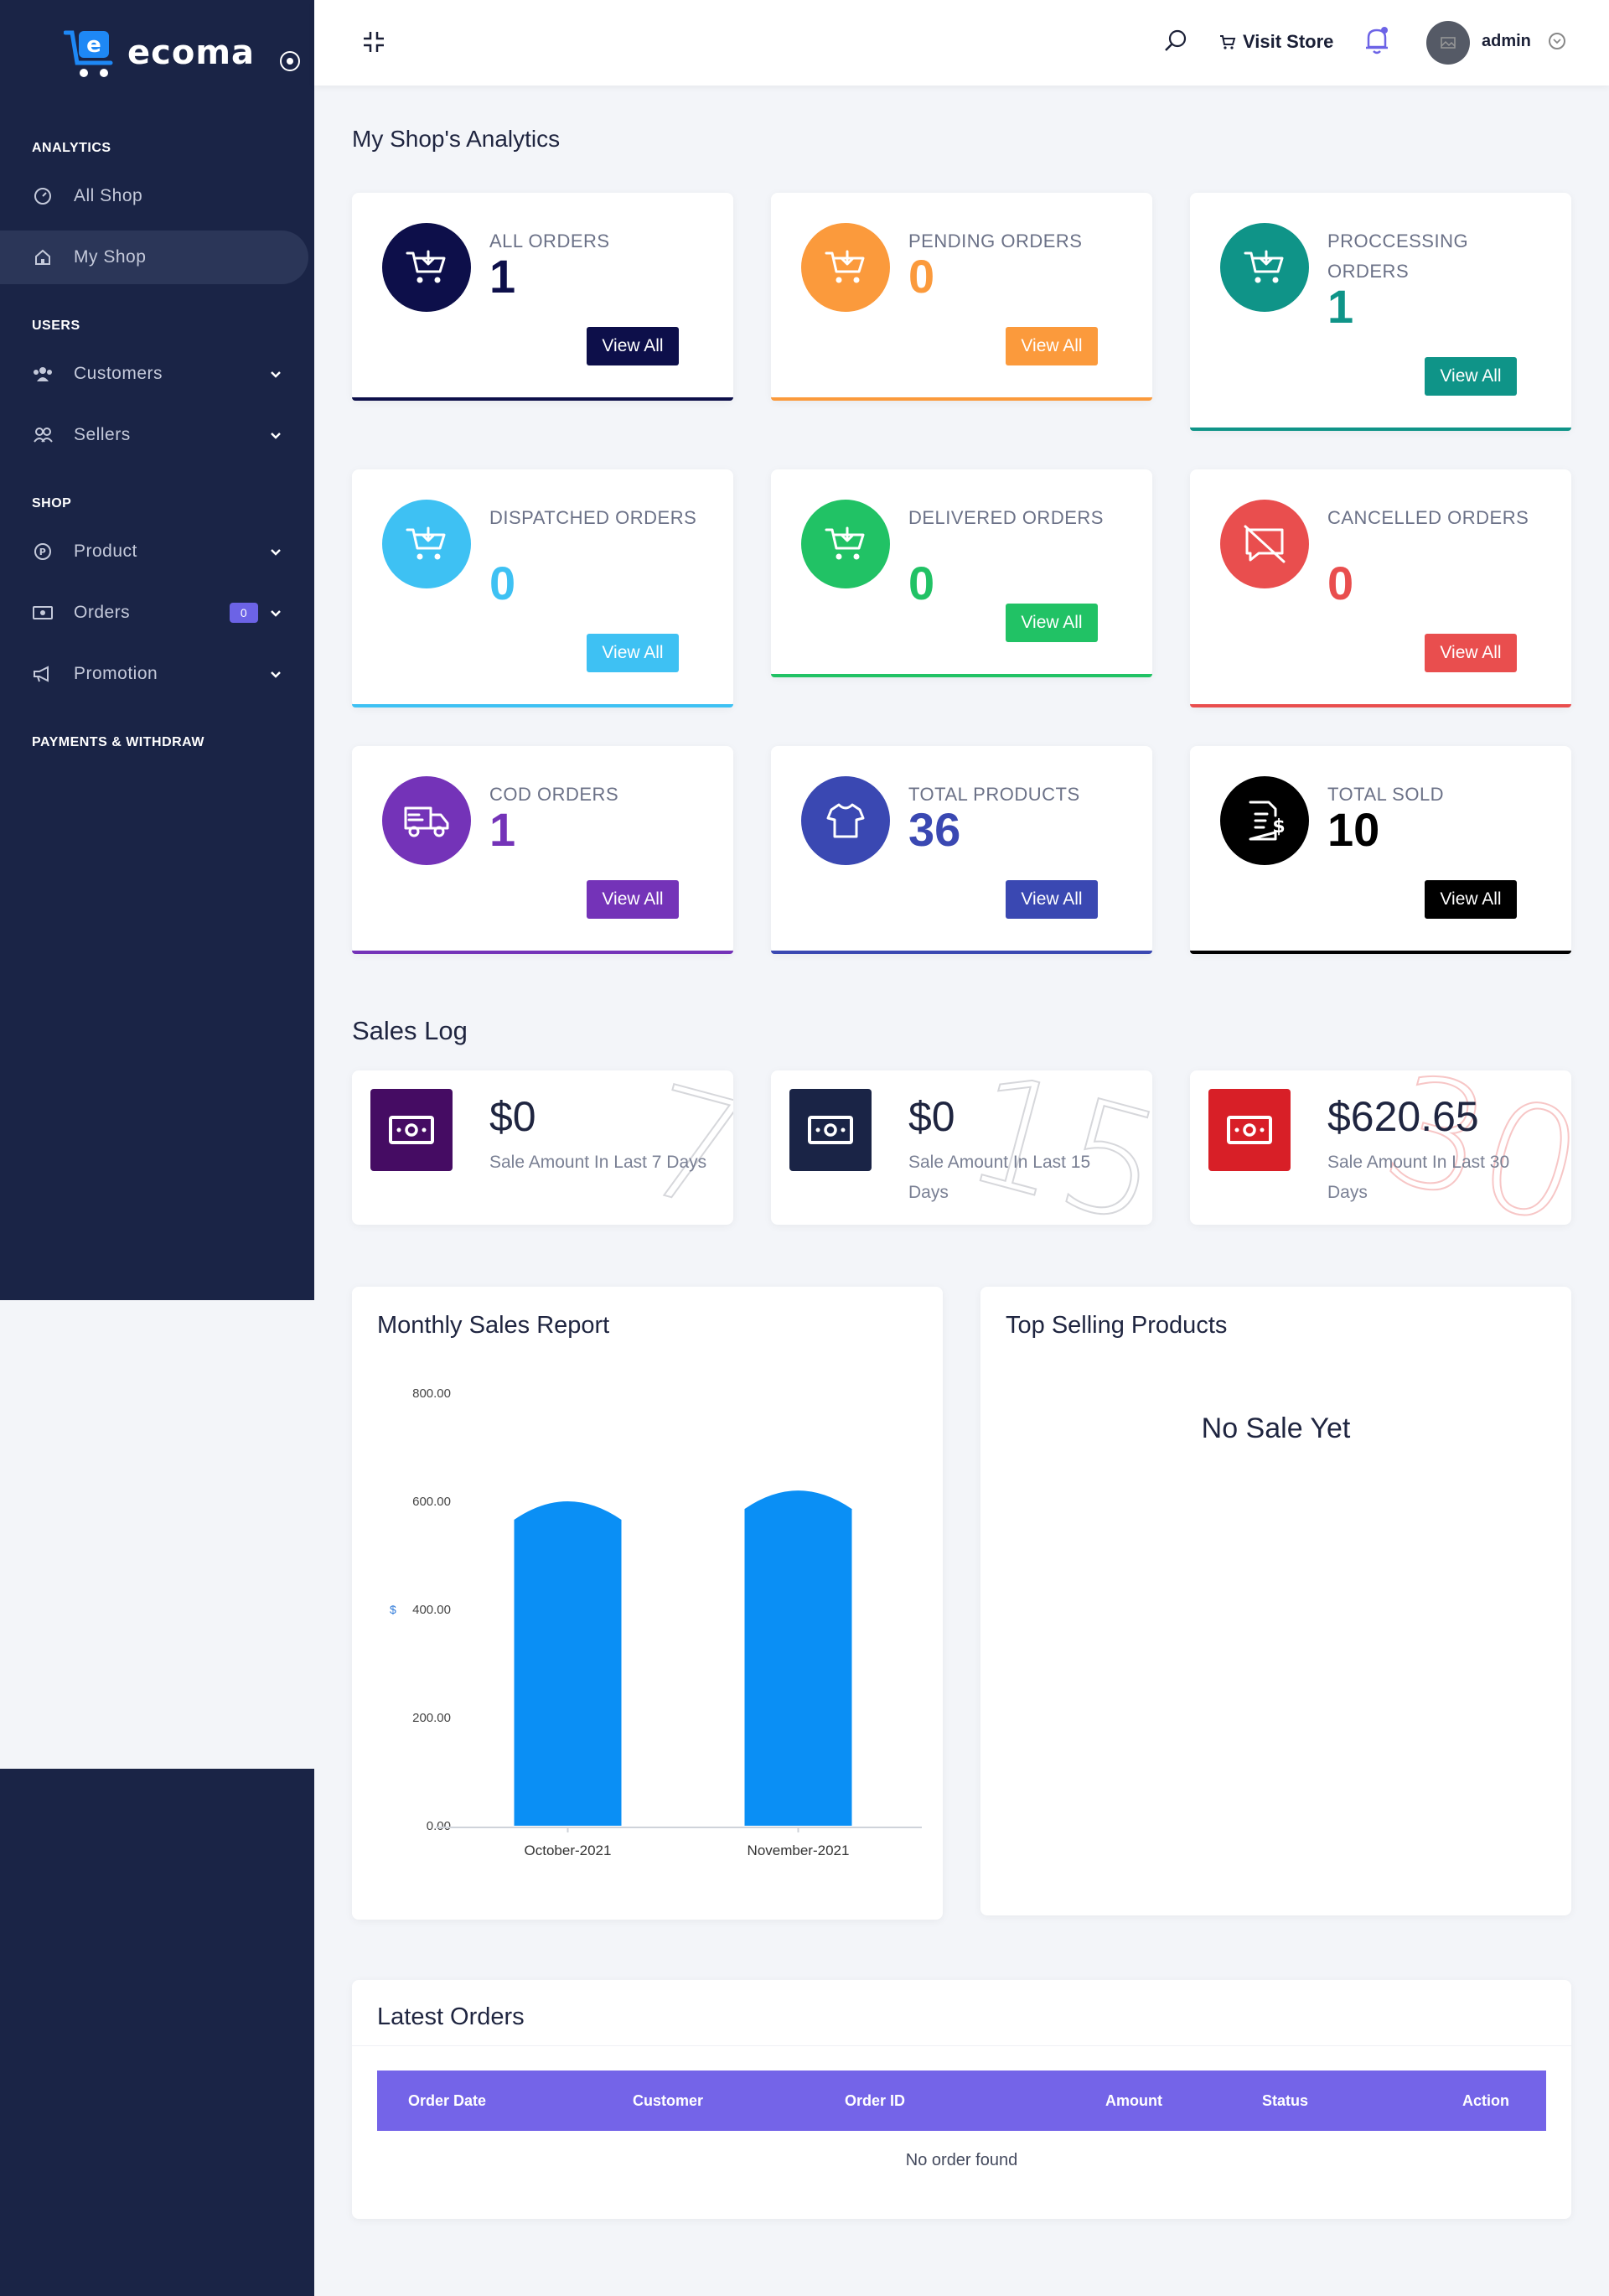 Image resolution: width=1609 pixels, height=2296 pixels. Describe the element at coordinates (103, 434) in the screenshot. I see `sidebar-item-label: Sellers` at that location.